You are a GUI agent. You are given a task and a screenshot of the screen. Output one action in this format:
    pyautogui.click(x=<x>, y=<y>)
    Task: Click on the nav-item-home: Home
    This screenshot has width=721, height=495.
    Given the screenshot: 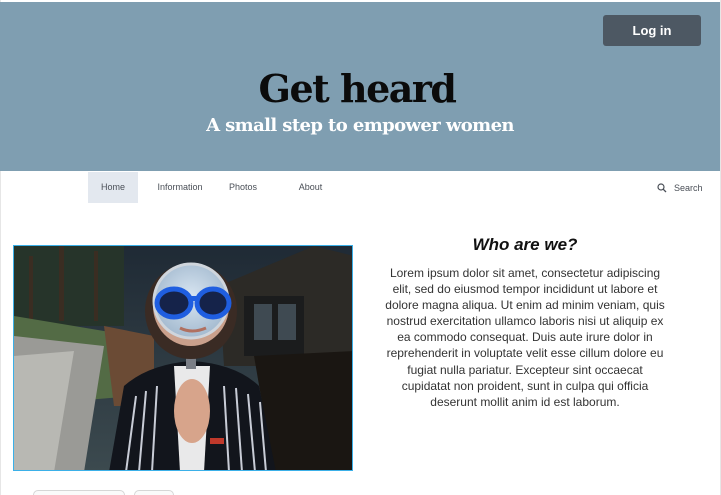 What is the action you would take?
    pyautogui.click(x=113, y=187)
    